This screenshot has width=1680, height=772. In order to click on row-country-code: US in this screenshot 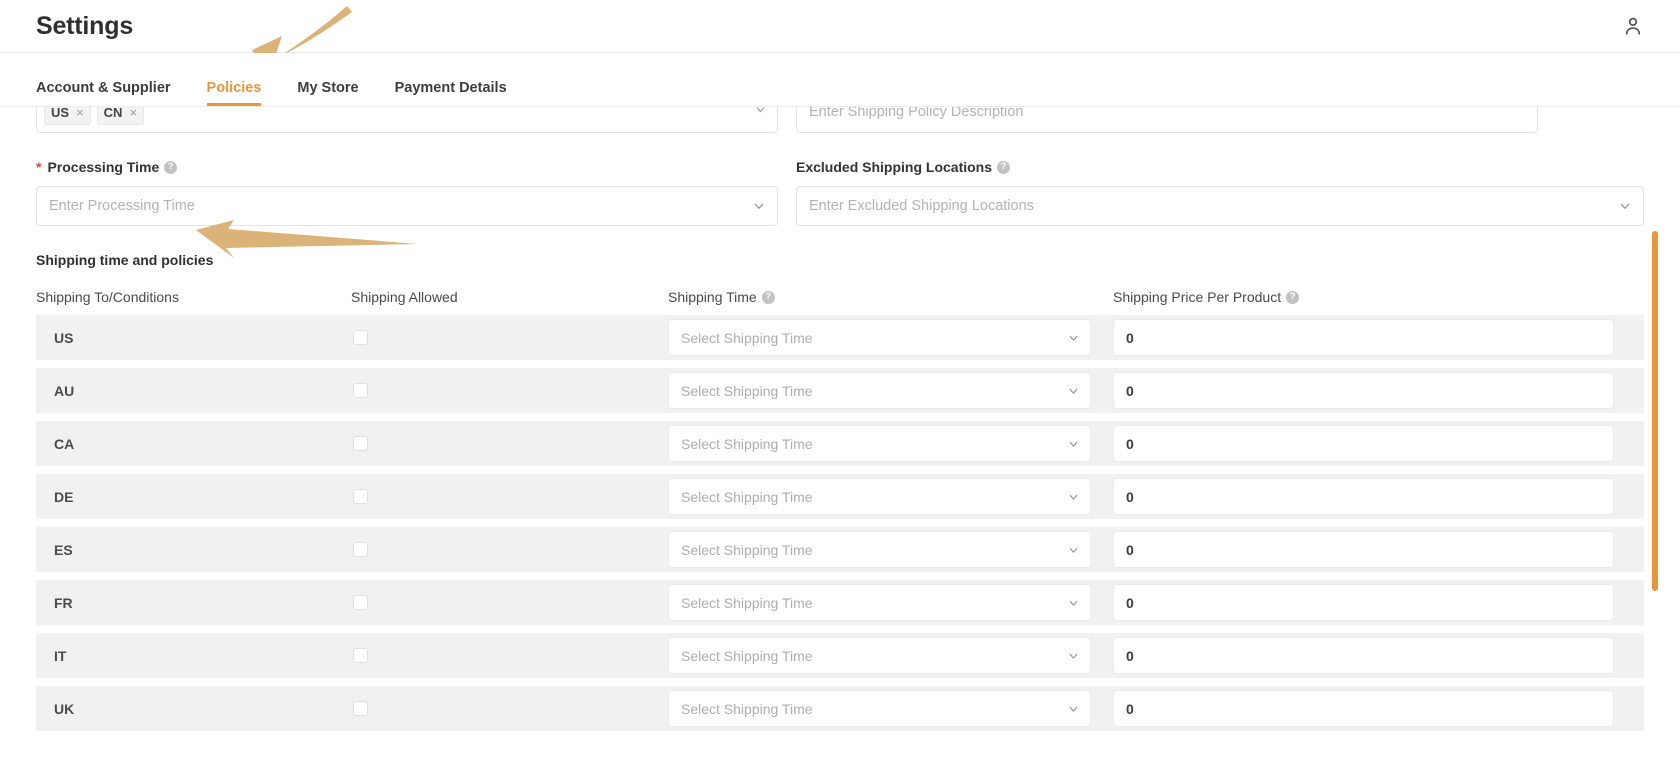, I will do `click(64, 337)`.